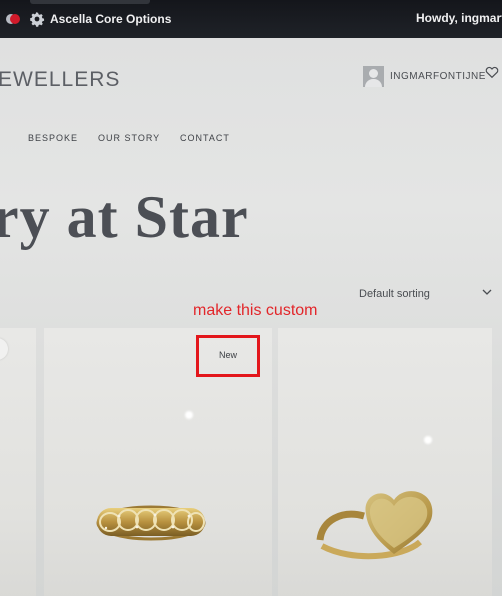  Describe the element at coordinates (438, 76) in the screenshot. I see `account-username: INGMARFONTIJNE` at that location.